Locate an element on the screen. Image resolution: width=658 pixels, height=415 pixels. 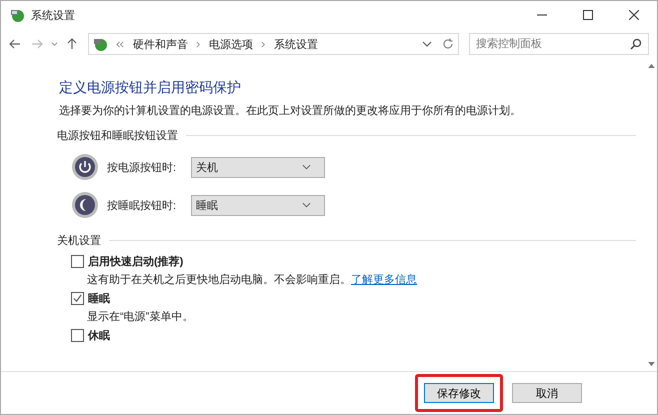
option-label: 休眠 is located at coordinates (99, 336).